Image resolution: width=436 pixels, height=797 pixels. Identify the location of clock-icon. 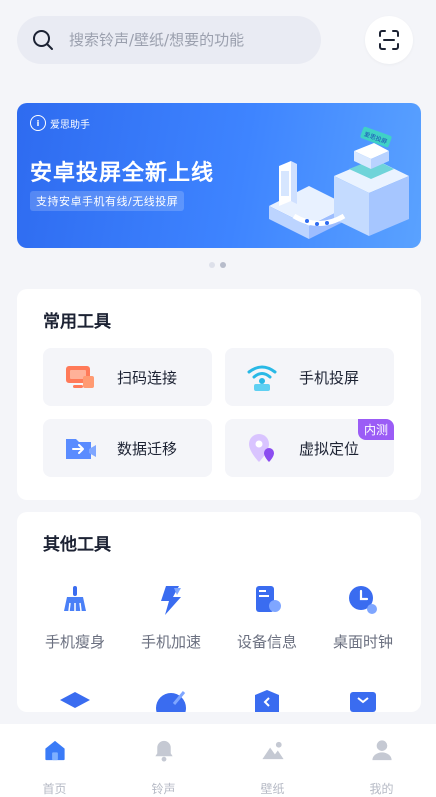
(363, 600).